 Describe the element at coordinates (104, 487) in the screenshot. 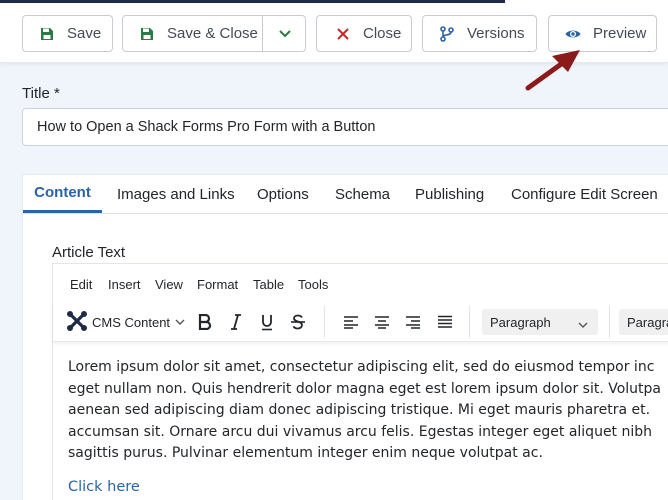

I see `click-here-link: Click here` at that location.